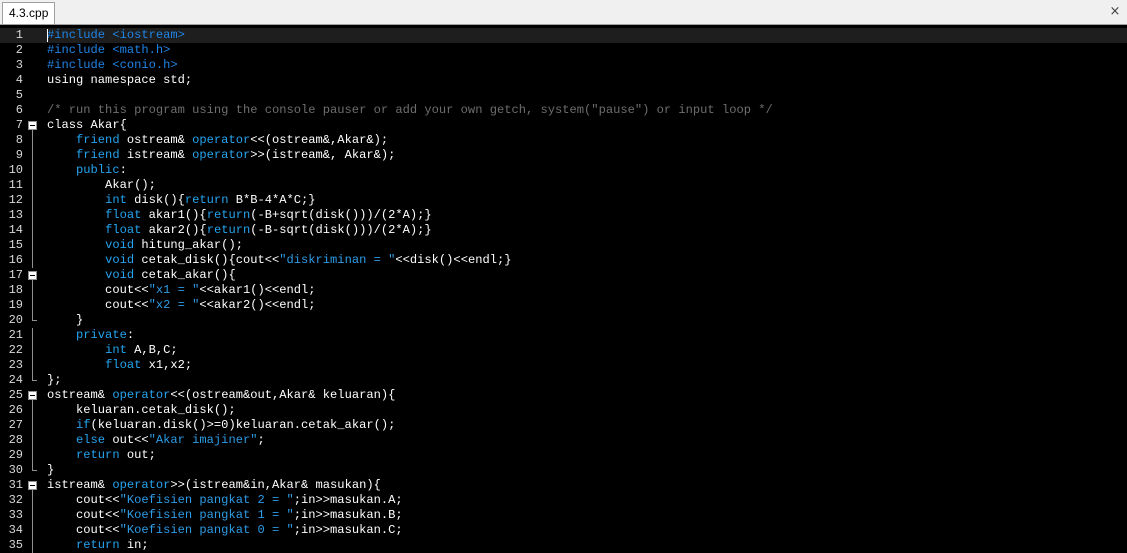  Describe the element at coordinates (563, 350) in the screenshot. I see `code-line: 22 int A,B,C;` at that location.